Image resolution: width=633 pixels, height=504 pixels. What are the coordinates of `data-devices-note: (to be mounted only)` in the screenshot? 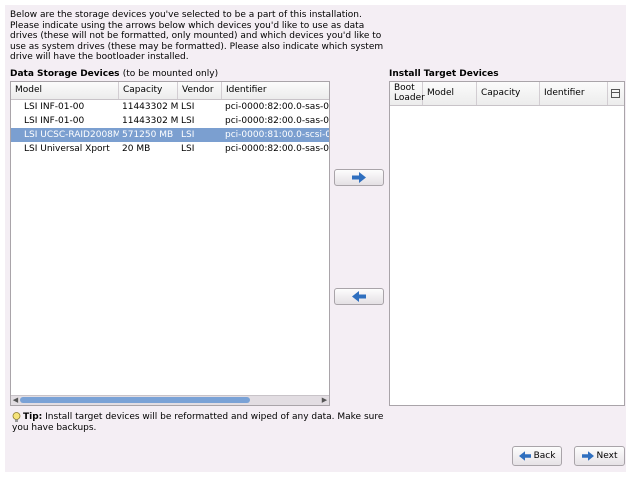 It's located at (170, 74).